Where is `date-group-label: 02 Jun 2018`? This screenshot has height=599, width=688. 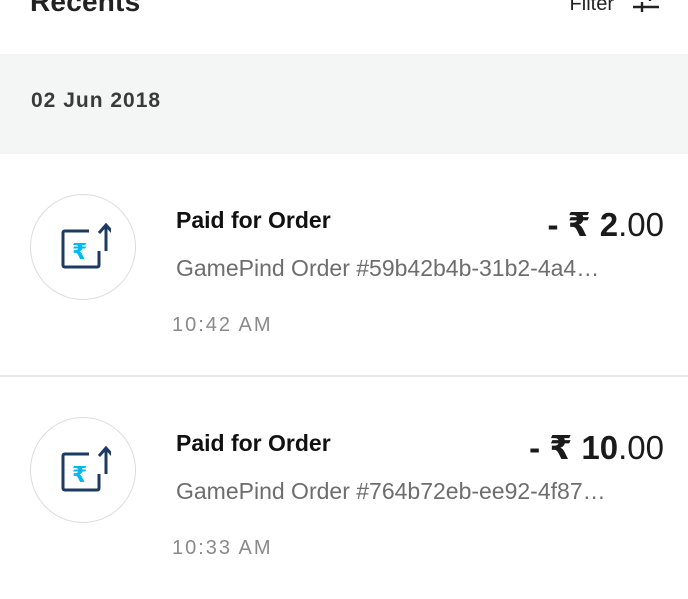
date-group-label: 02 Jun 2018 is located at coordinates (96, 100).